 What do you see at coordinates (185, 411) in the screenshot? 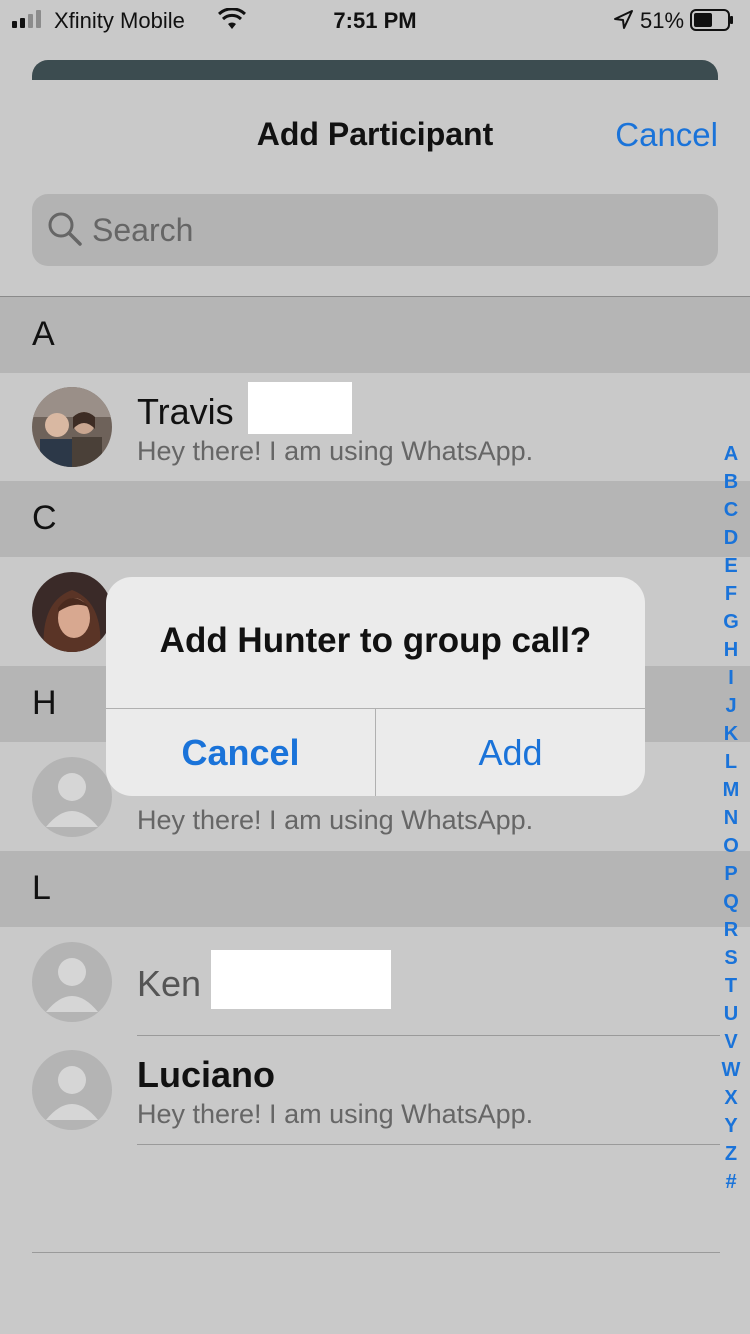
I see `contact-name: Travis` at bounding box center [185, 411].